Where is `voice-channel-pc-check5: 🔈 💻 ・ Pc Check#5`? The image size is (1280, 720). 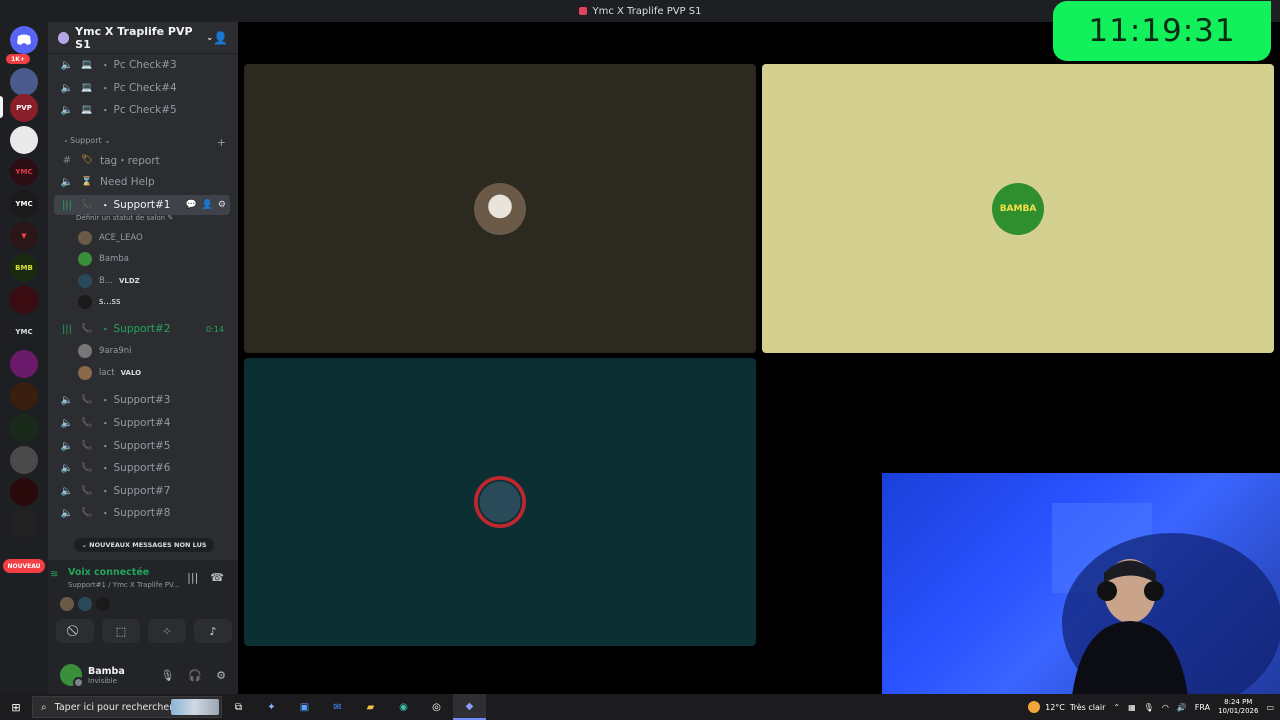
voice-channel-pc-check5: 🔈 💻 ・ Pc Check#5 is located at coordinates (142, 110).